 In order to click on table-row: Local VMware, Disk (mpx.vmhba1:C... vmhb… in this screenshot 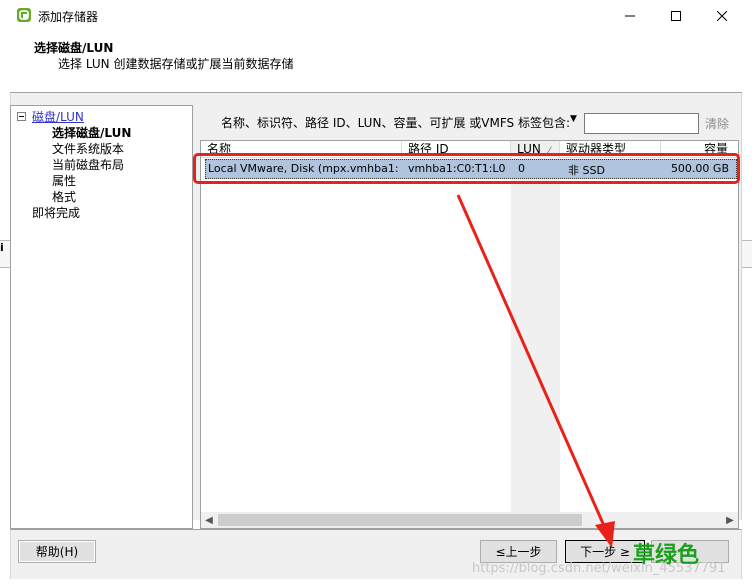, I will do `click(471, 169)`.